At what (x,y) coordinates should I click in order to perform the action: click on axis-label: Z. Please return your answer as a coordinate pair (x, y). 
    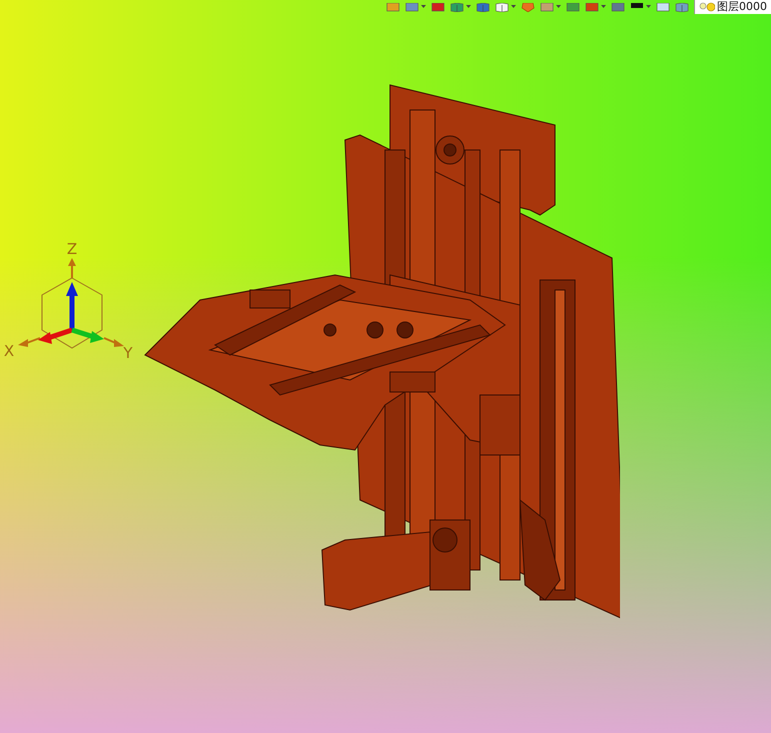
    Looking at the image, I should click on (72, 249).